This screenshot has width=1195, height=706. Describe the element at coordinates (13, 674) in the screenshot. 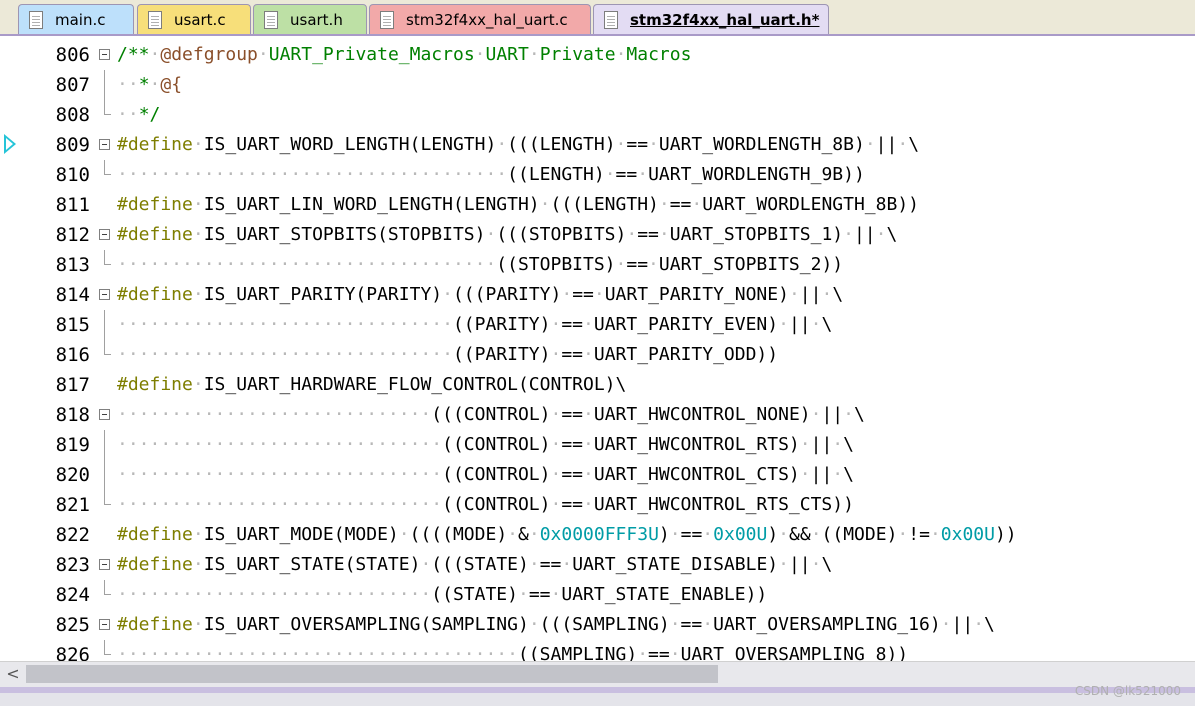

I see `scroll-left-arrow-icon: <` at that location.